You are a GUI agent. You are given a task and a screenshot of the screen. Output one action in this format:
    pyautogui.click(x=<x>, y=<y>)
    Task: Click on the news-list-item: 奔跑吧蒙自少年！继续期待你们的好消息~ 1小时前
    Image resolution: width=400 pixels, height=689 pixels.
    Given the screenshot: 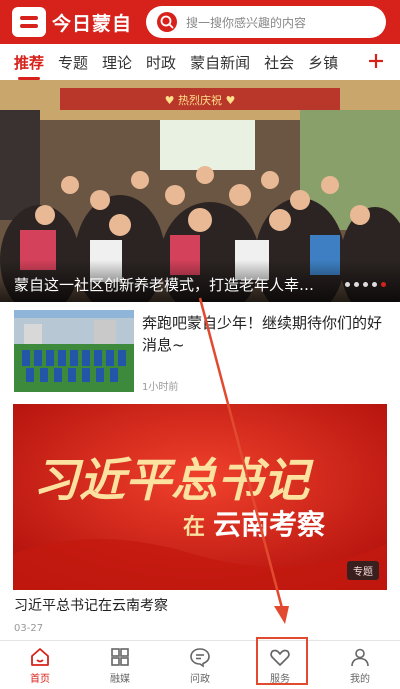 What is the action you would take?
    pyautogui.click(x=200, y=348)
    